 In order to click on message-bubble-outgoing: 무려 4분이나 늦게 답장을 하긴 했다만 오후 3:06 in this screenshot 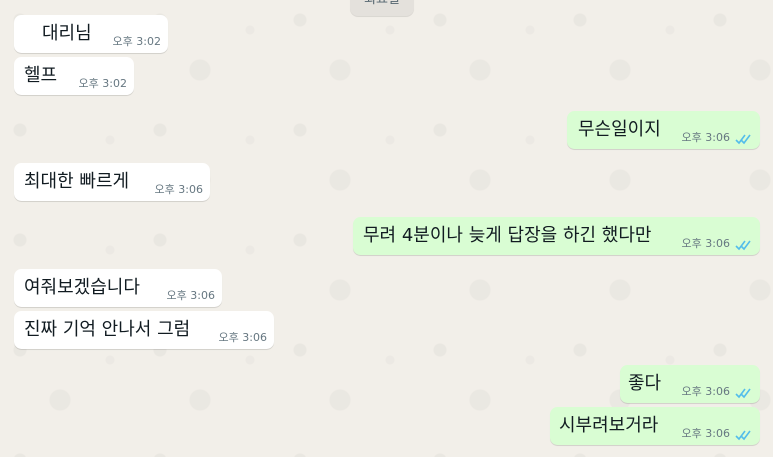, I will do `click(556, 236)`.